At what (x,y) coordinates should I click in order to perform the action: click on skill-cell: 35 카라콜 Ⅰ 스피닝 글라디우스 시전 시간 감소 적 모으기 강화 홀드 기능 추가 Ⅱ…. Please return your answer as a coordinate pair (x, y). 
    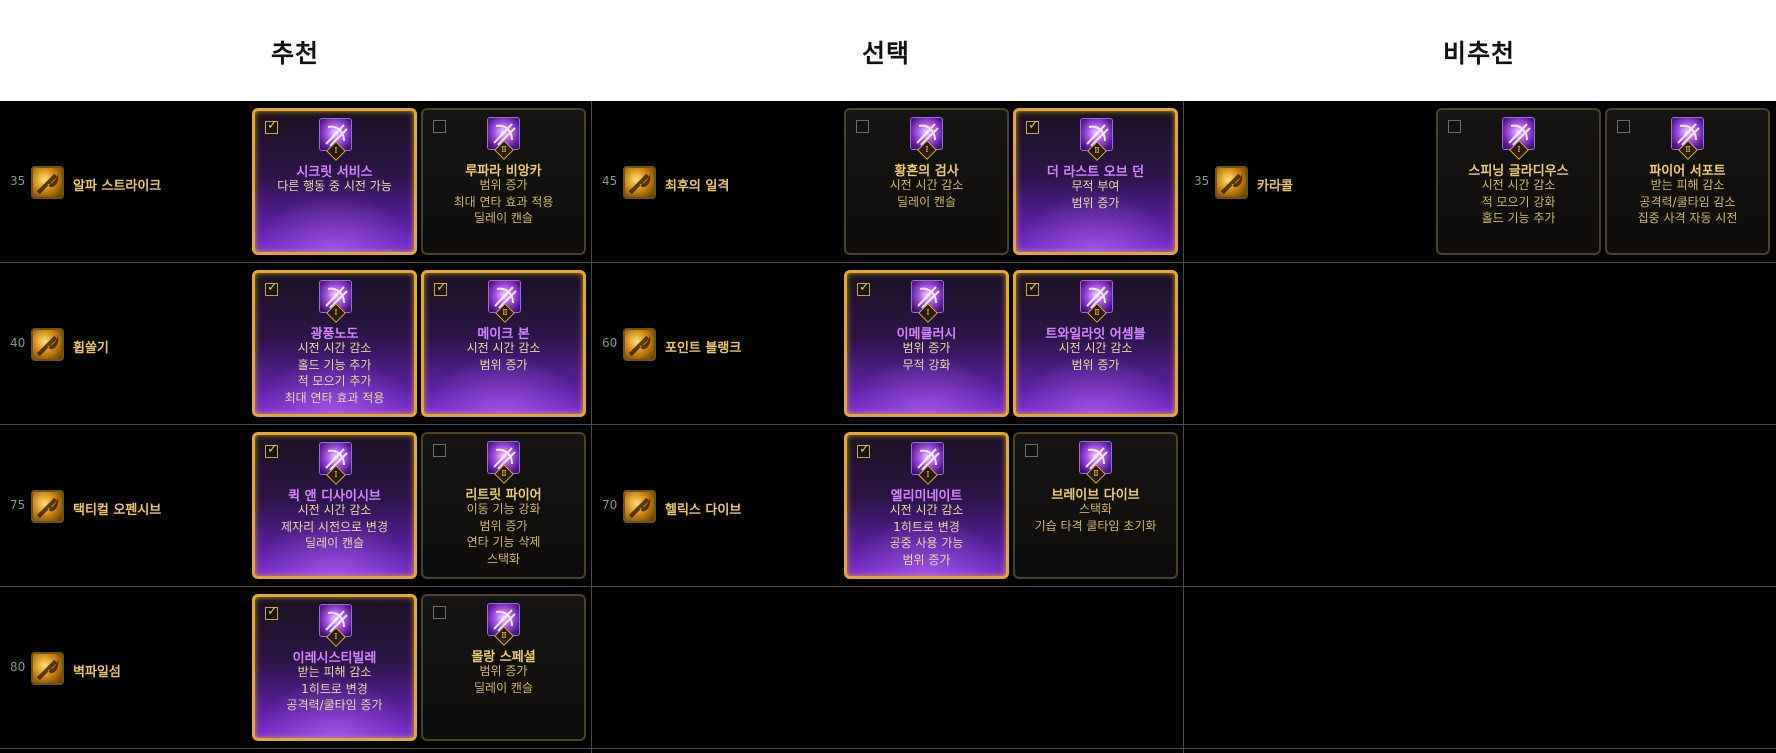
    Looking at the image, I should click on (1479, 182).